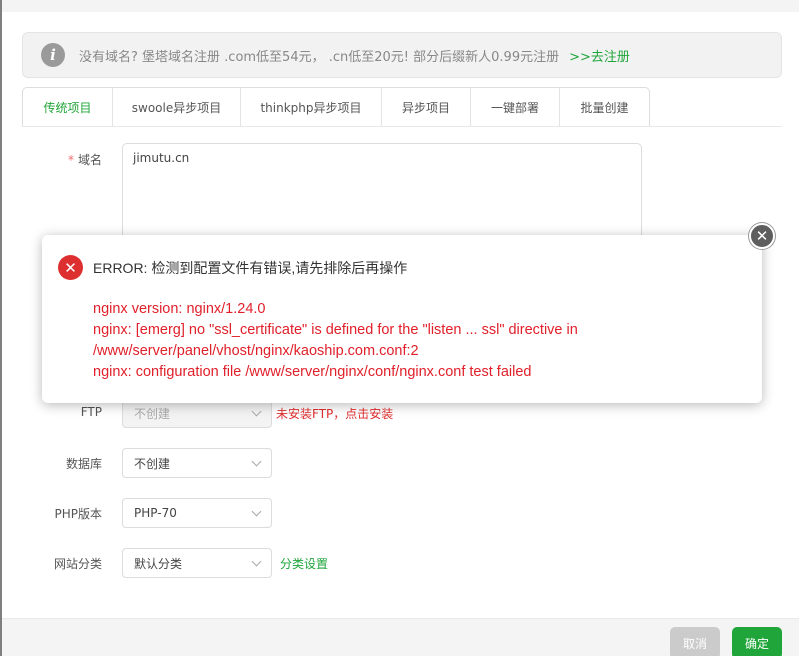 Image resolution: width=799 pixels, height=656 pixels. Describe the element at coordinates (84, 160) in the screenshot. I see `domain-label: * 域名` at that location.